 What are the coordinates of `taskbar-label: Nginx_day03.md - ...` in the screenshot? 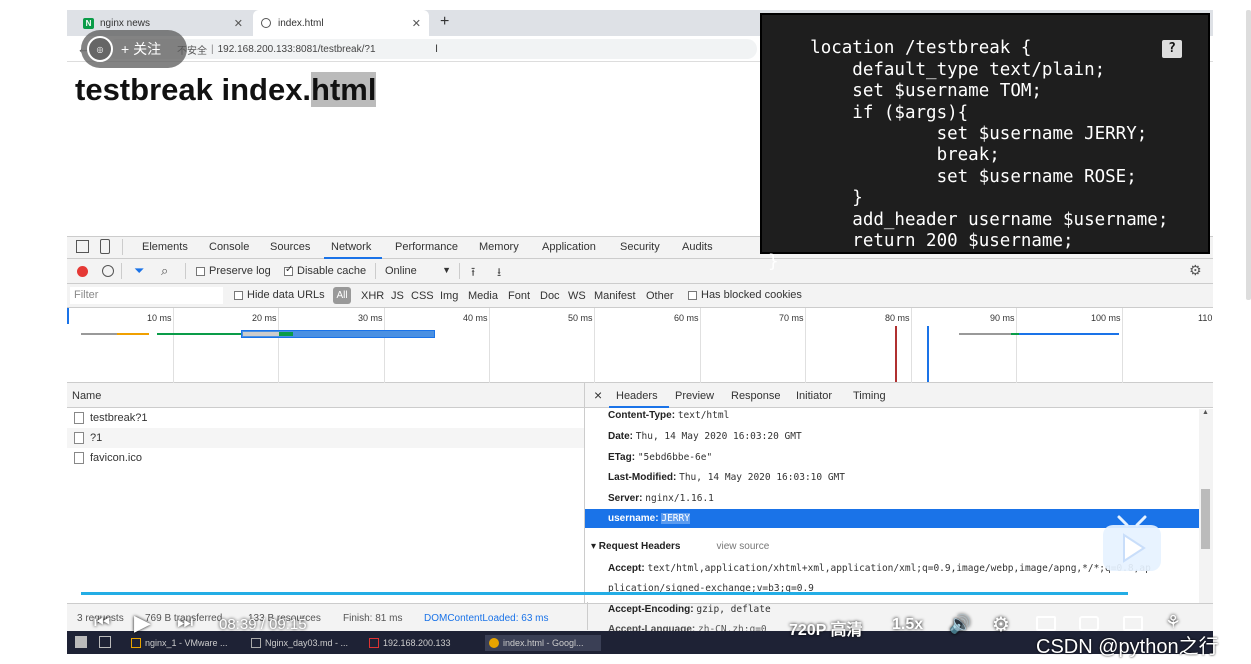 It's located at (307, 643).